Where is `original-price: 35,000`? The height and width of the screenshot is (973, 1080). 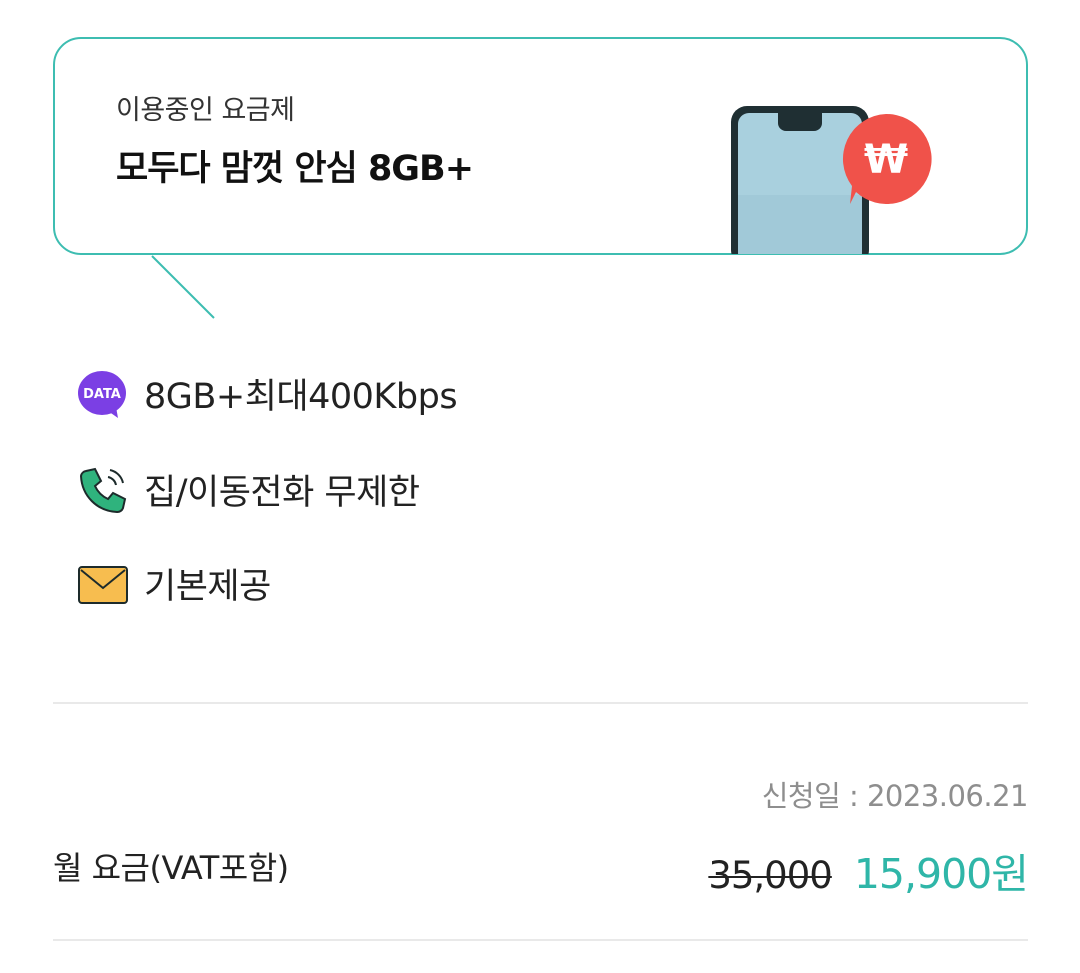
original-price: 35,000 is located at coordinates (770, 875).